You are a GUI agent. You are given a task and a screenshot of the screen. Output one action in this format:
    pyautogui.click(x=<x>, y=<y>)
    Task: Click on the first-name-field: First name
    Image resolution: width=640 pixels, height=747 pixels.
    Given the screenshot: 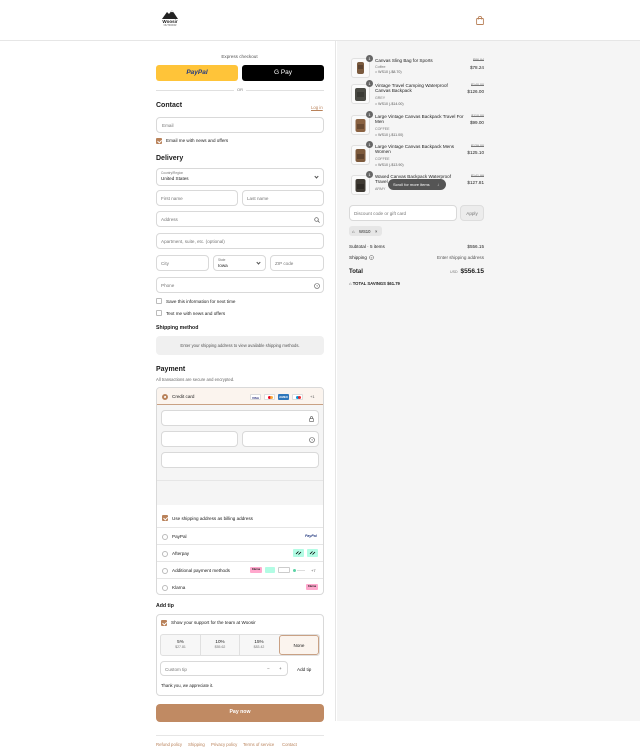 What is the action you would take?
    pyautogui.click(x=197, y=198)
    